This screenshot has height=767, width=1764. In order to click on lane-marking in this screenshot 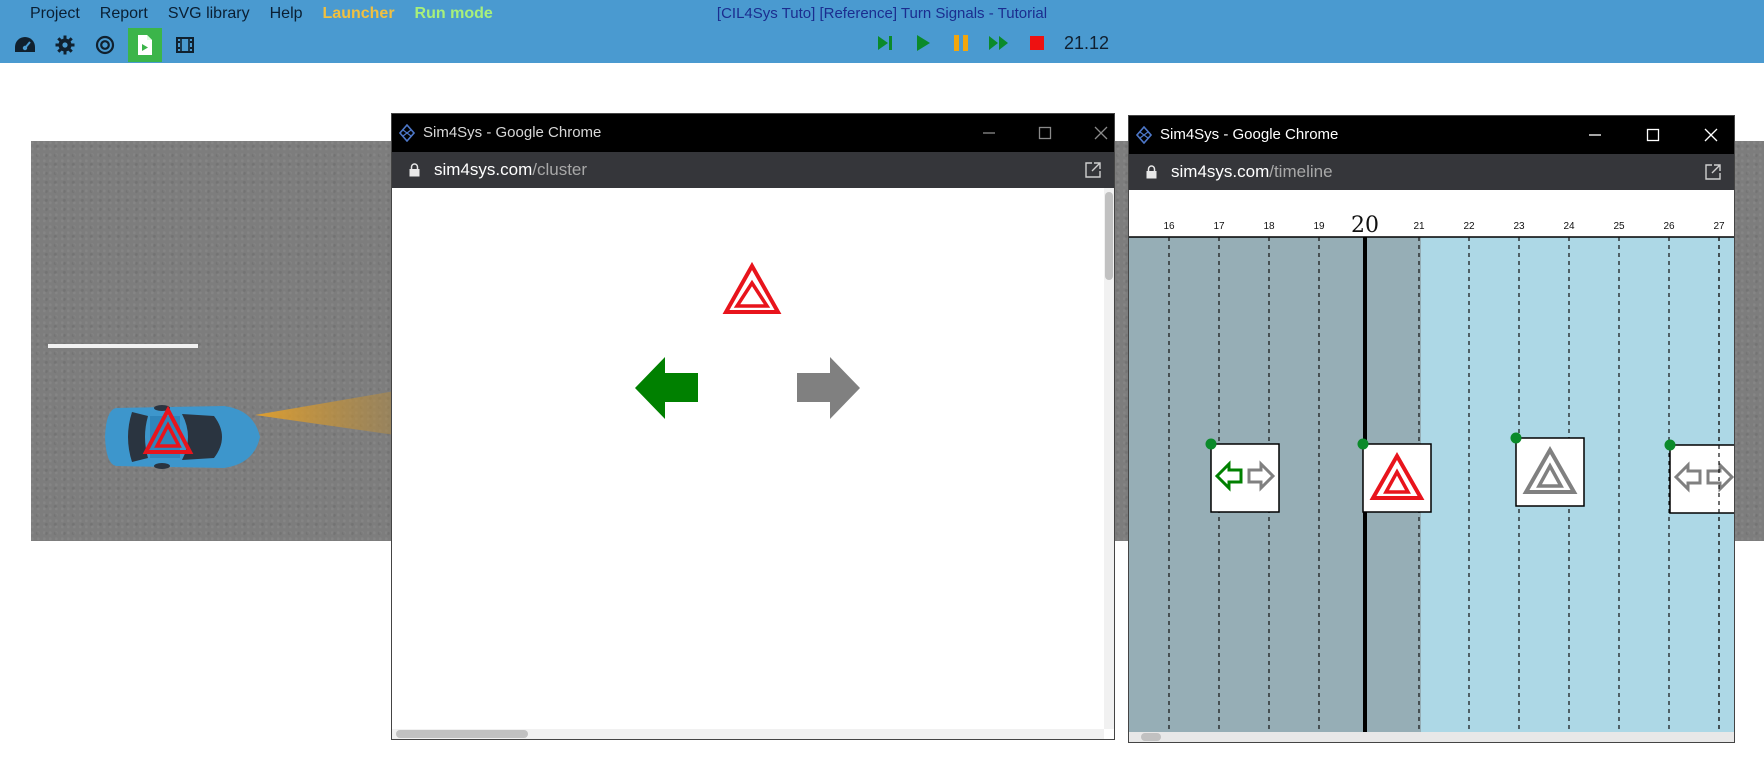, I will do `click(123, 346)`.